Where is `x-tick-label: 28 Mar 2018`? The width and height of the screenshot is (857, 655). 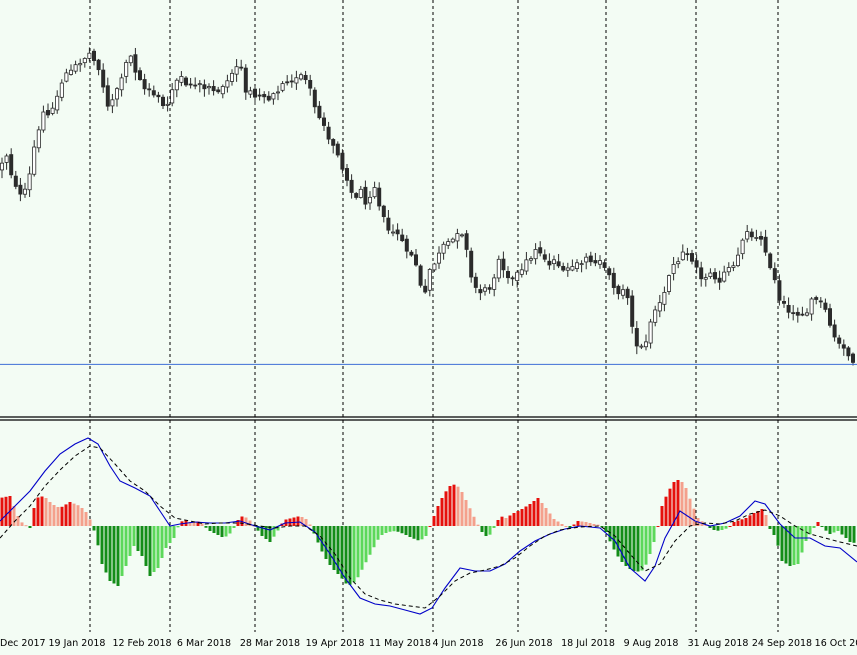
x-tick-label: 28 Mar 2018 is located at coordinates (270, 643).